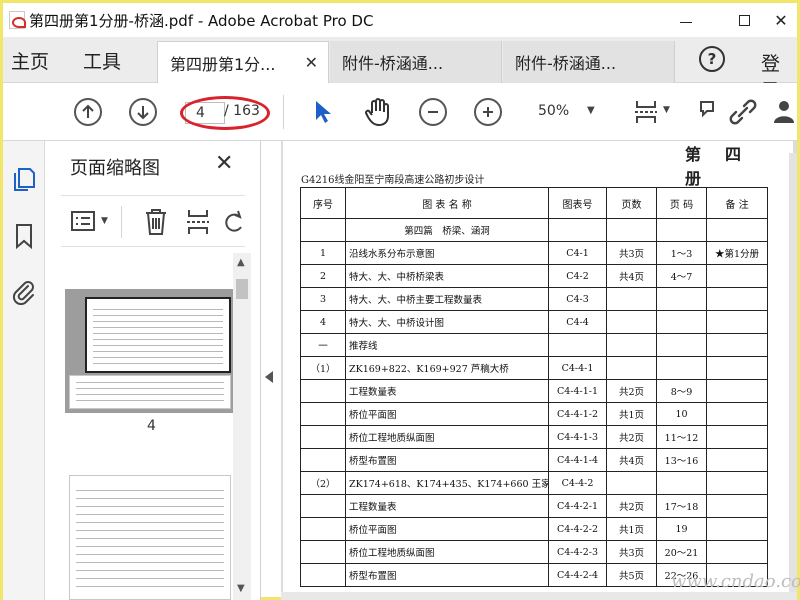 The image size is (800, 600). I want to click on row-figure-code: C4-4-1-4, so click(577, 460).